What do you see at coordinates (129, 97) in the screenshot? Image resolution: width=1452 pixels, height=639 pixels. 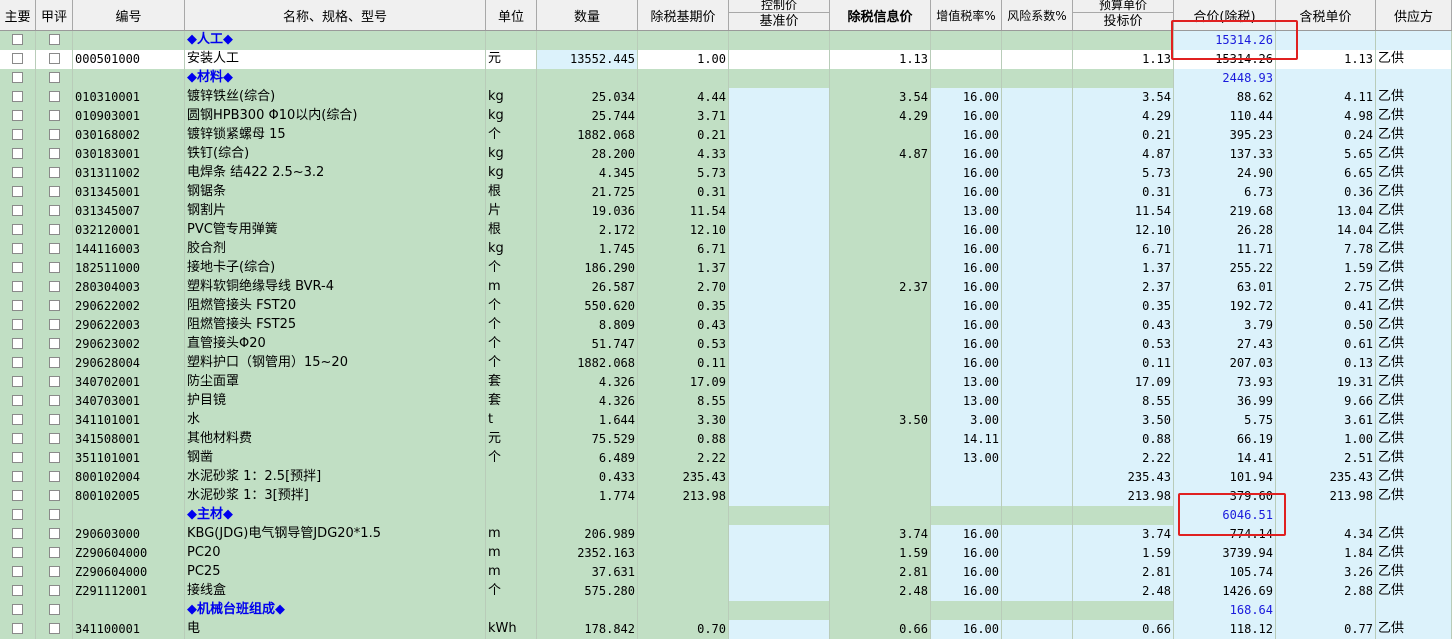 I see `cell-code: 010310001` at bounding box center [129, 97].